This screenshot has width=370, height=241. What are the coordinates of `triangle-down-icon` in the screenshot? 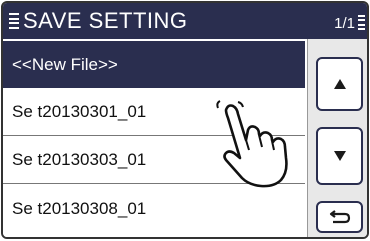 It's located at (339, 156).